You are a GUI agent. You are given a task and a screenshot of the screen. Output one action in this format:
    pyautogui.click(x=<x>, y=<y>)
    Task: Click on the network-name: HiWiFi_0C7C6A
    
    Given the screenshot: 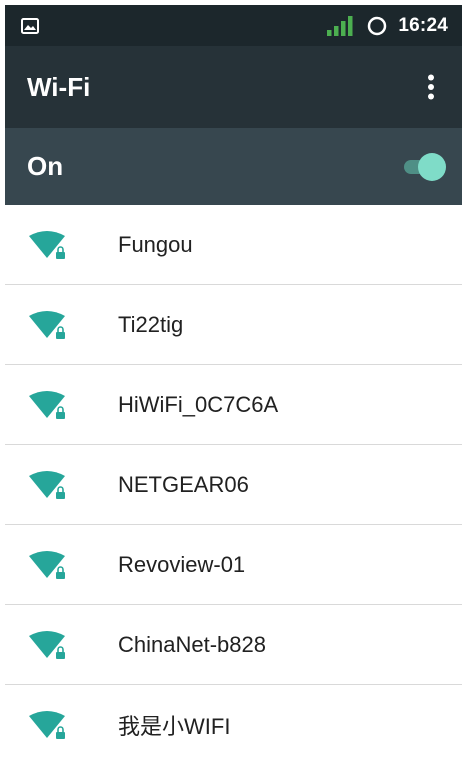 What is the action you would take?
    pyautogui.click(x=198, y=404)
    